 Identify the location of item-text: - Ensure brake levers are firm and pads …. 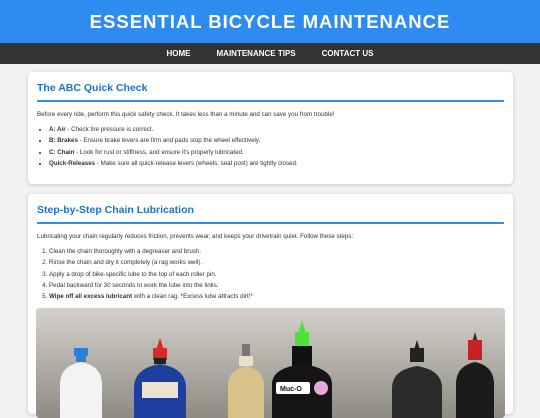
(169, 141).